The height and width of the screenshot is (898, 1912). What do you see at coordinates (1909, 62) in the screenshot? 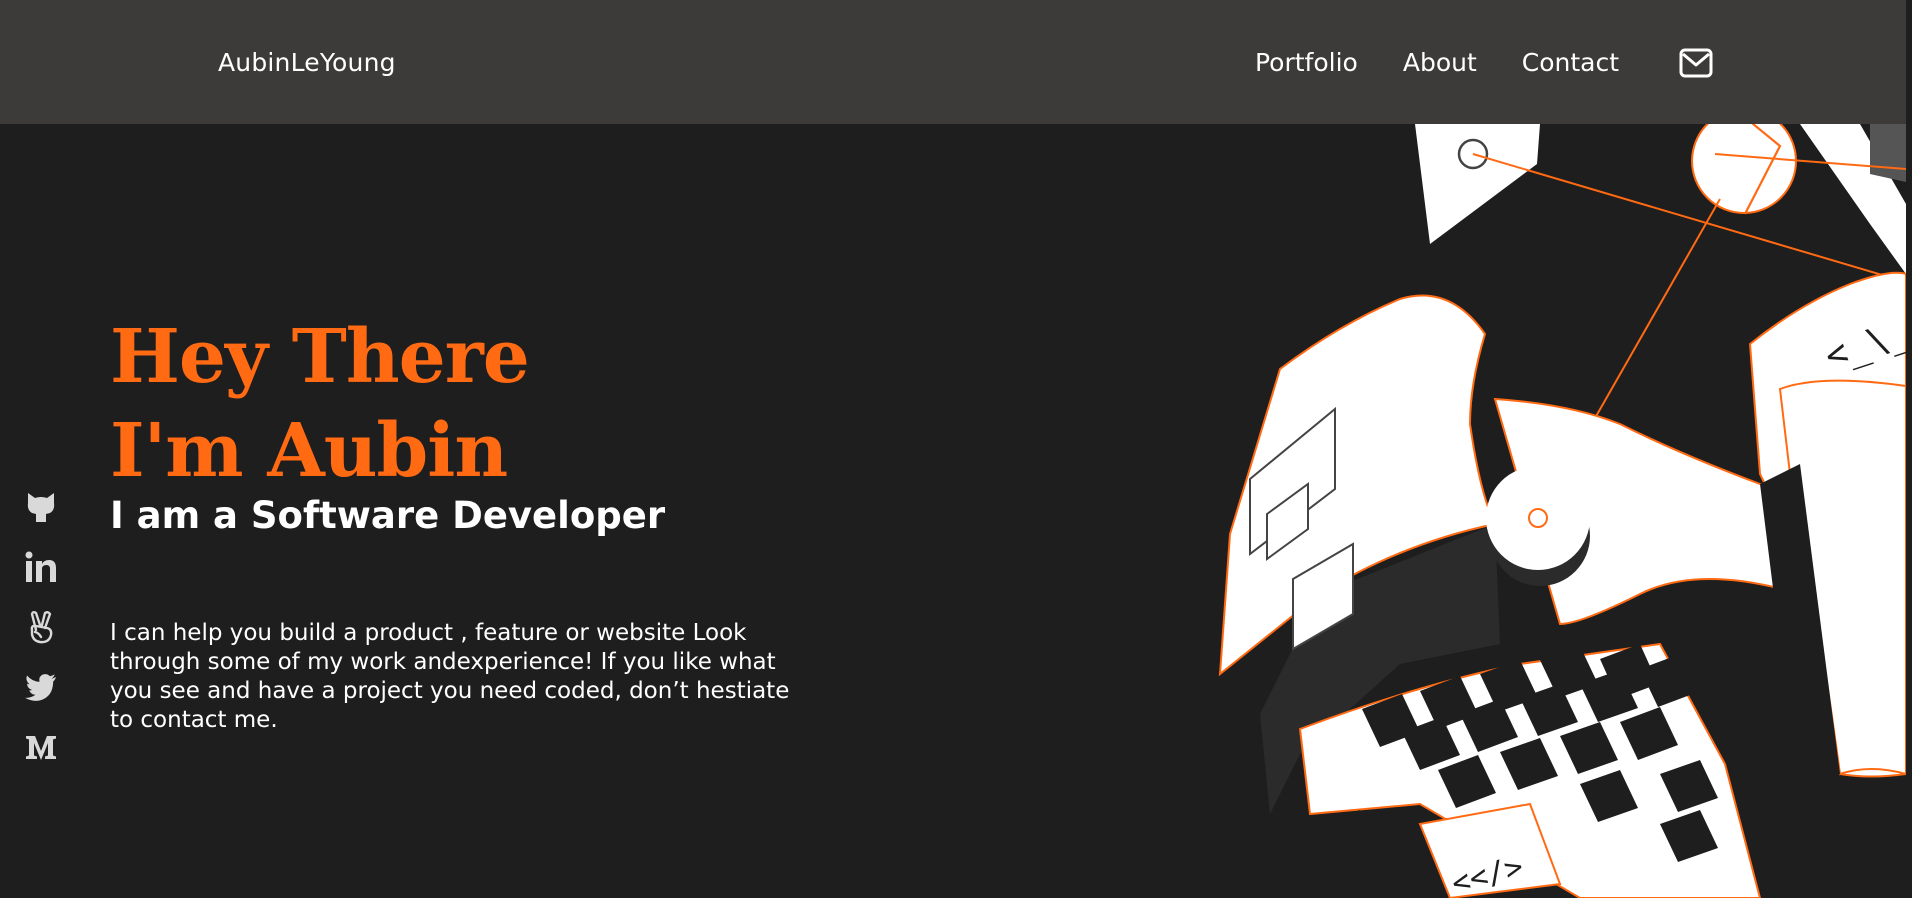
I see `right-edge-strip` at bounding box center [1909, 62].